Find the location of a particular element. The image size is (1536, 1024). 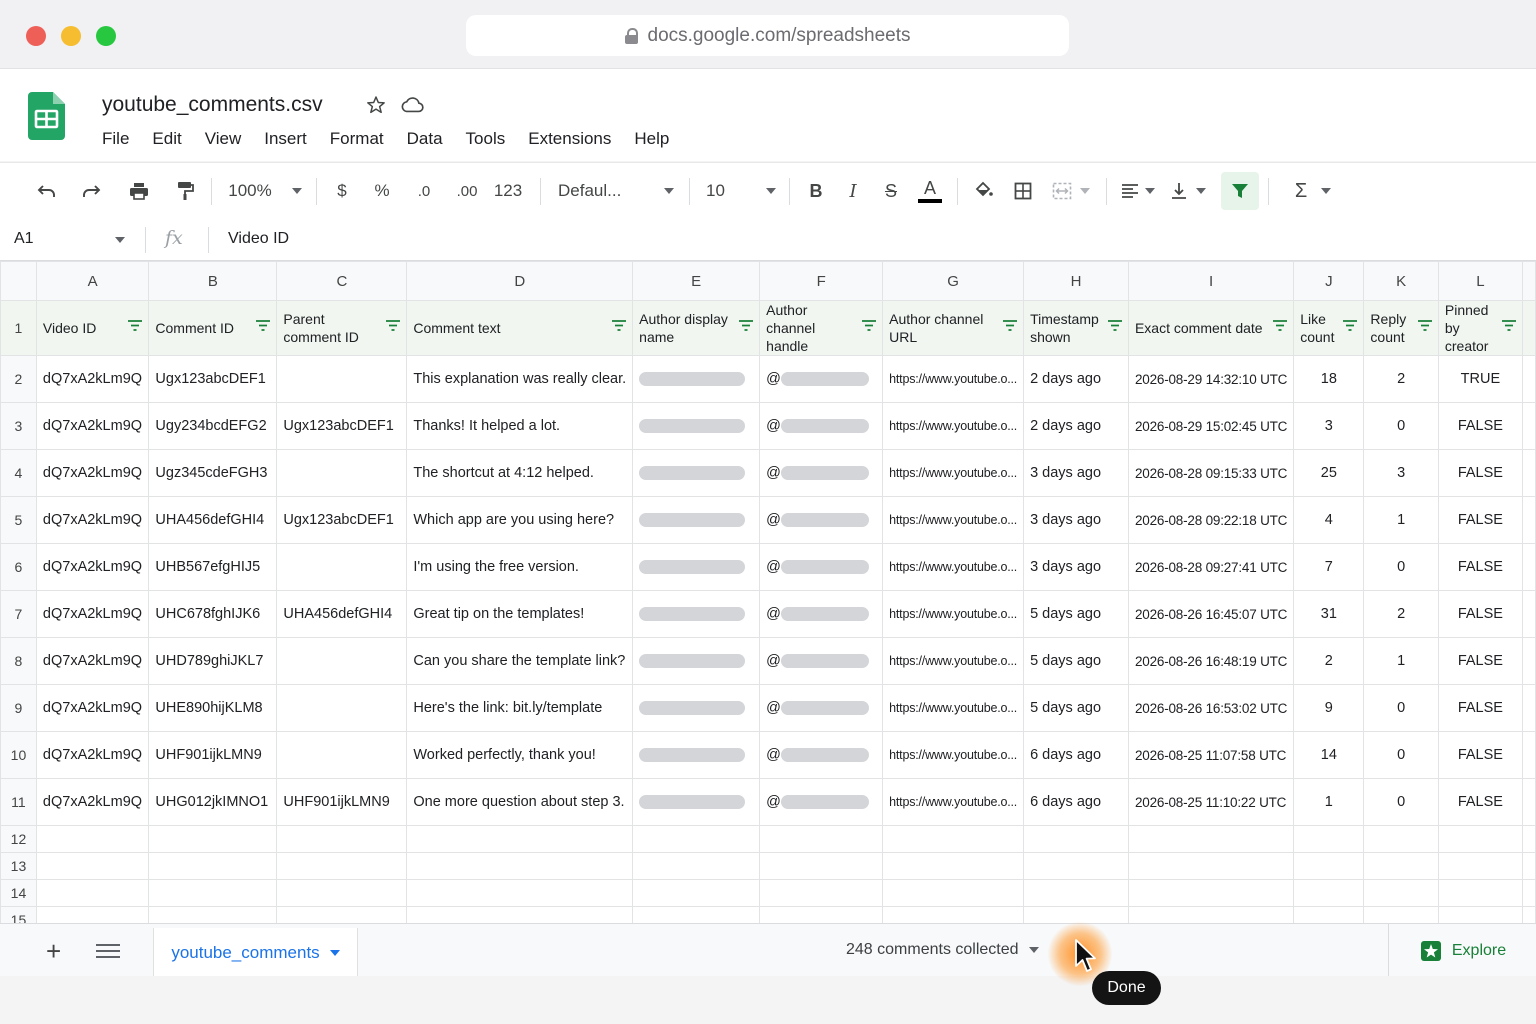

cell-comment-date: 2026-08-25 11:07:58 UTC is located at coordinates (1211, 755).